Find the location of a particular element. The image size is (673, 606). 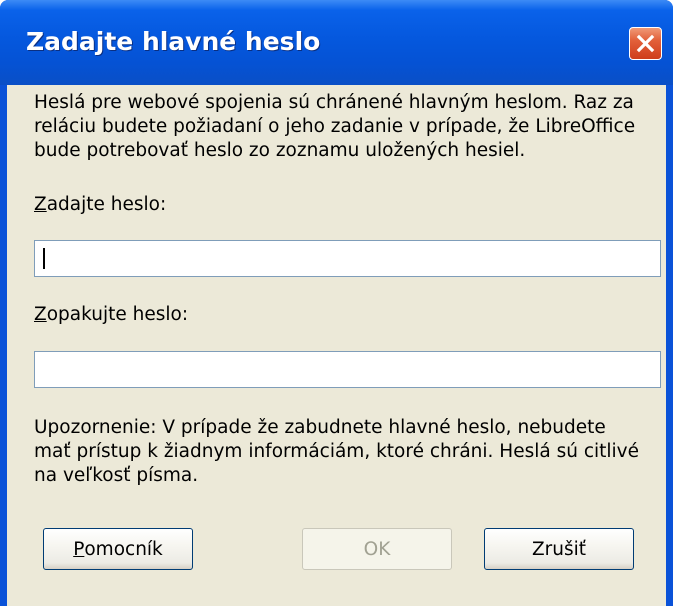

help-button: Pomocník is located at coordinates (118, 549).